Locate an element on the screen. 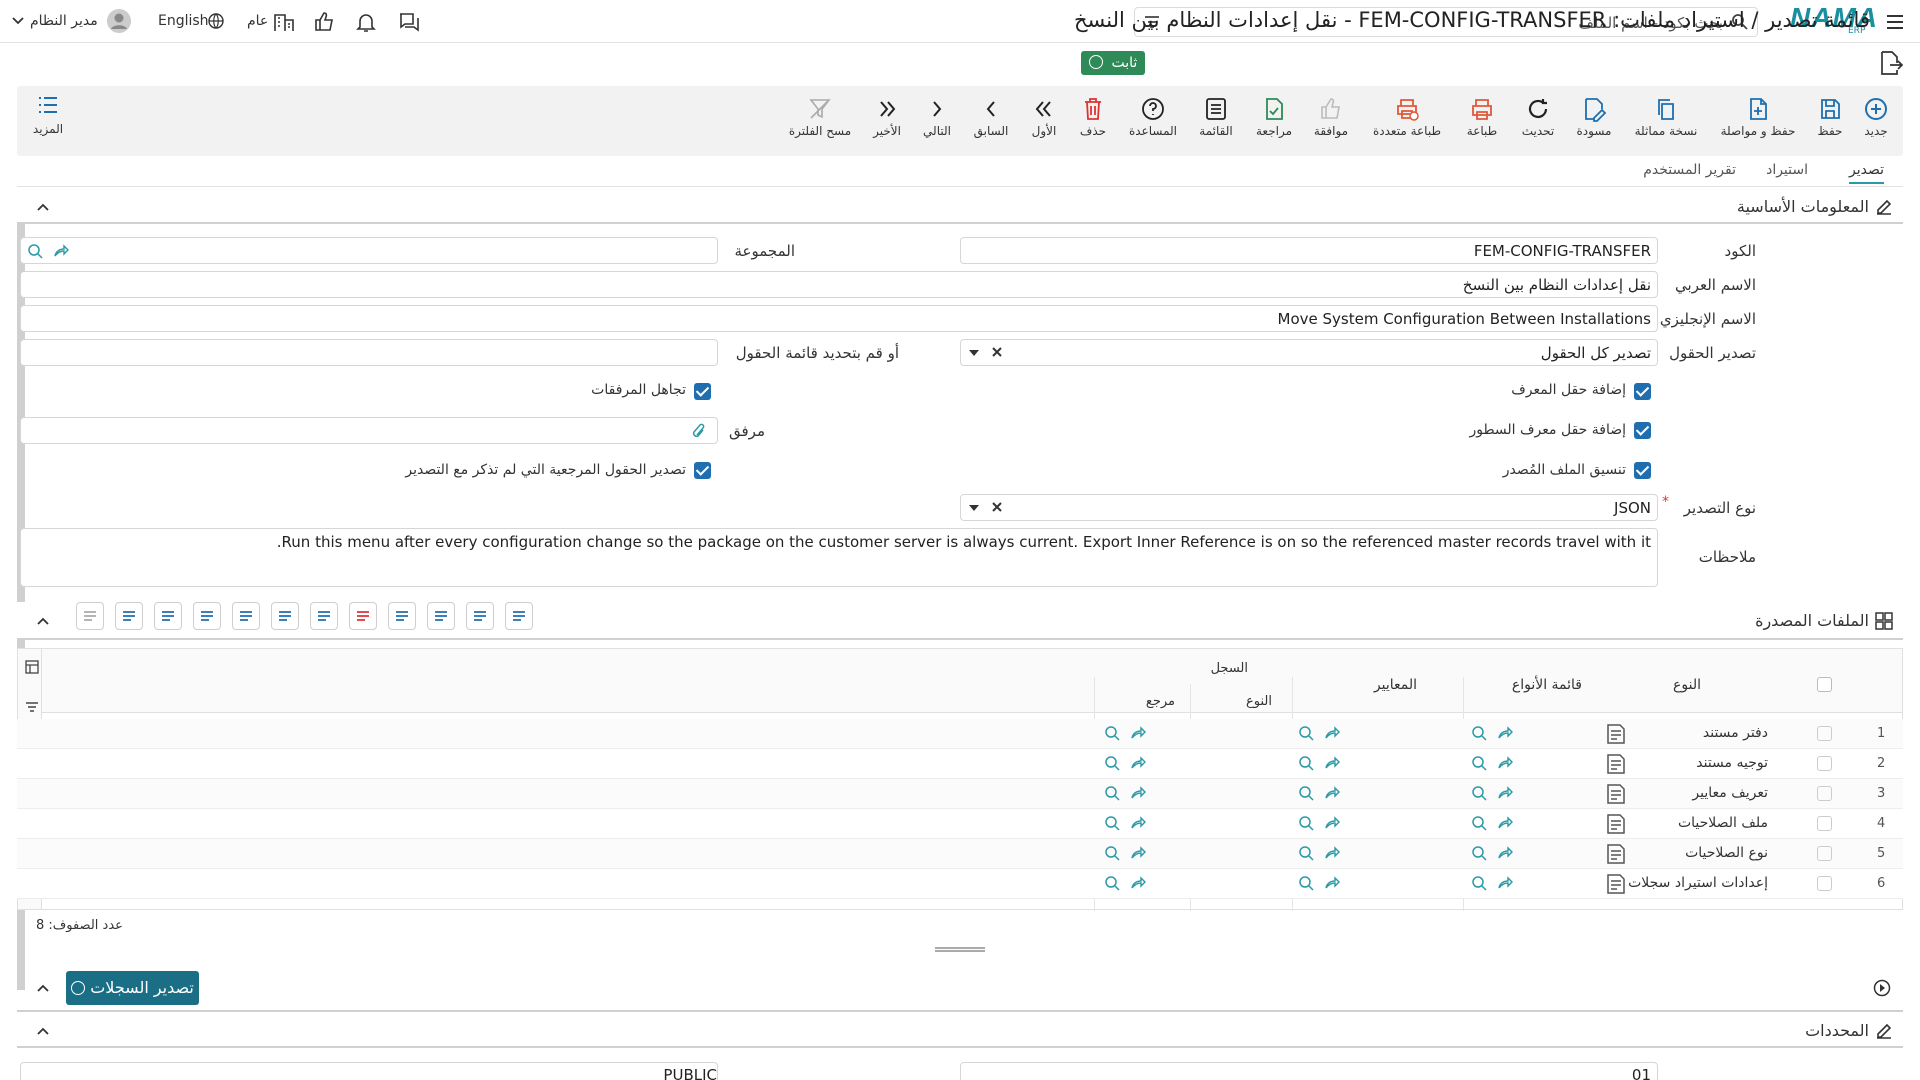 The height and width of the screenshot is (1080, 1920). tab-user-report: تقرير المستخدم is located at coordinates (1689, 170).